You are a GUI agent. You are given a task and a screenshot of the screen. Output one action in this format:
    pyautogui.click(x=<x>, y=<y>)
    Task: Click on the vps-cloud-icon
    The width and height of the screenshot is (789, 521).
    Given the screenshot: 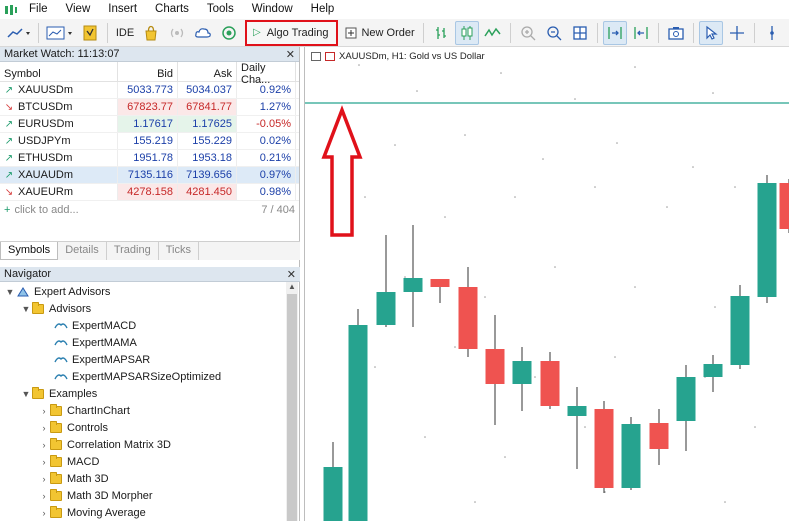 What is the action you would take?
    pyautogui.click(x=203, y=33)
    